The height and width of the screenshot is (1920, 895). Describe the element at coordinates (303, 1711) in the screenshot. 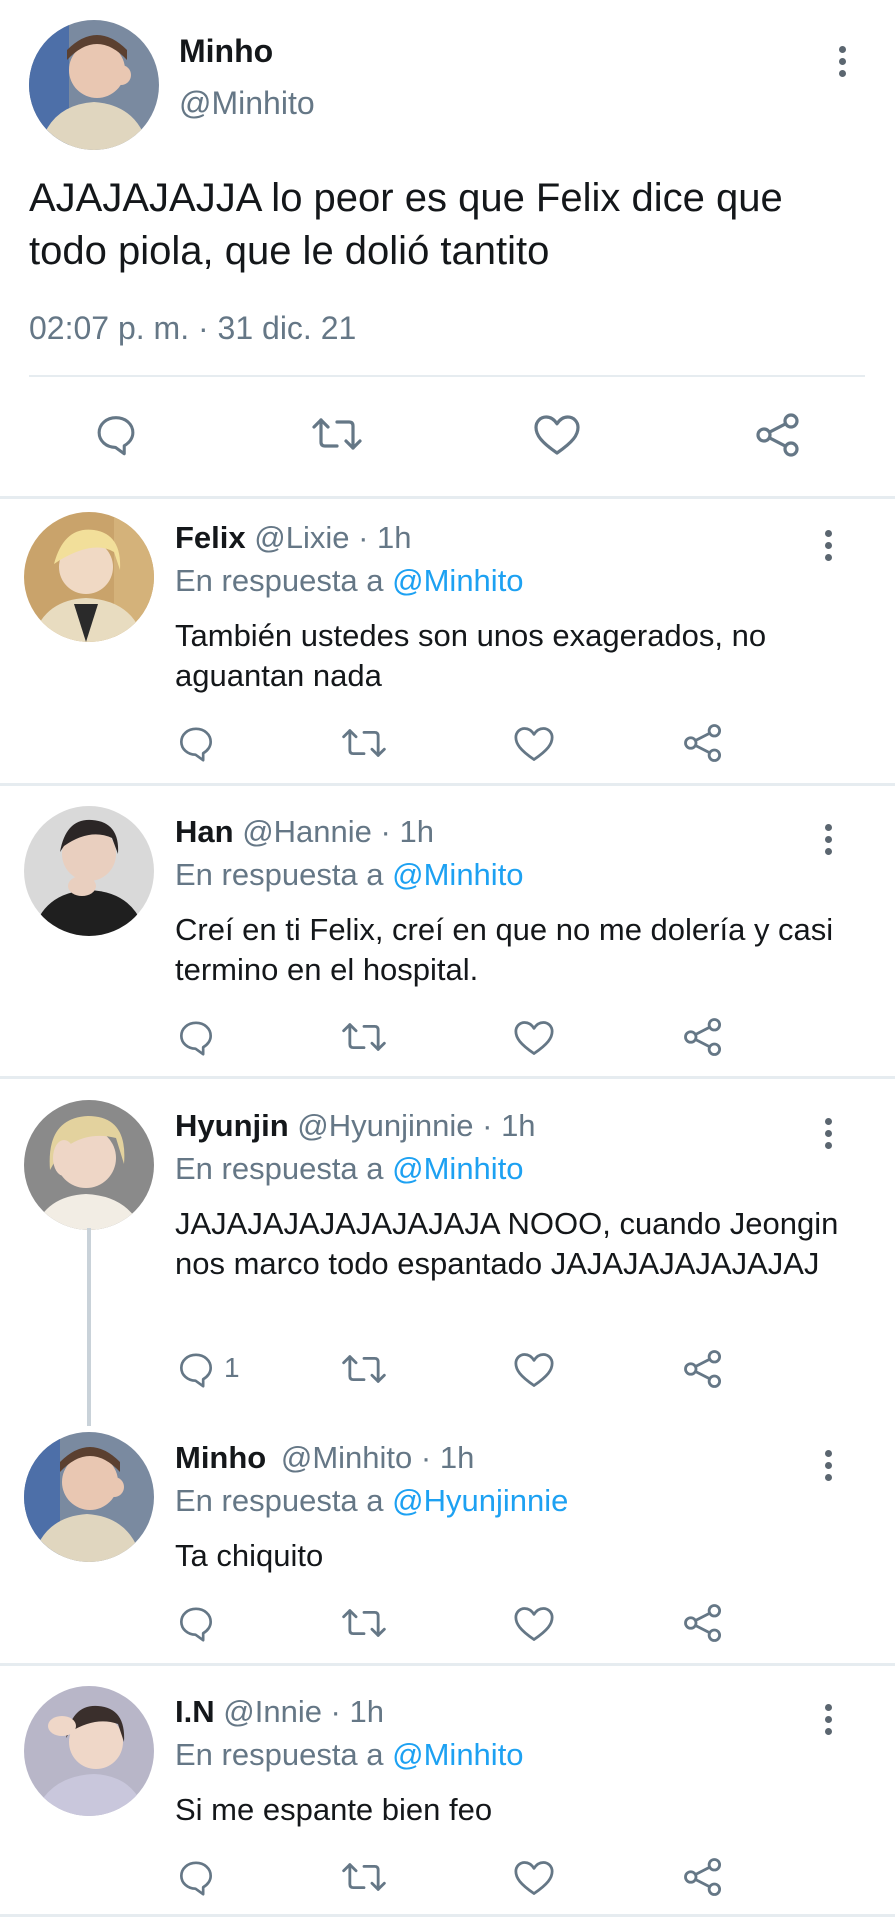

I see `author-handle: @Innie · 1h` at that location.